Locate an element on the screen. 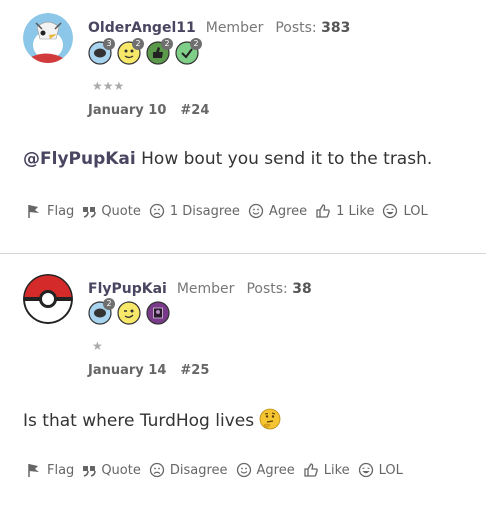 This screenshot has height=506, width=486. post-actions: Flag Quote Disagree Agree Like LOL is located at coordinates (218, 470).